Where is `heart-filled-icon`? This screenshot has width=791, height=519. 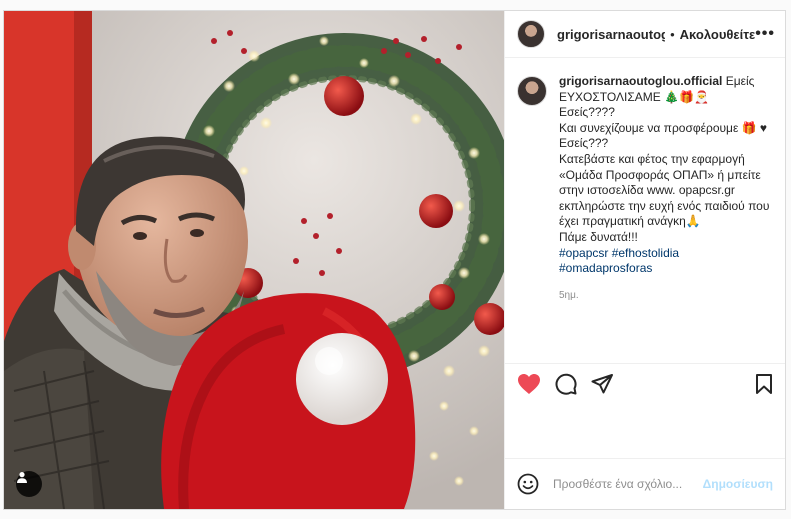
heart-filled-icon is located at coordinates (529, 384).